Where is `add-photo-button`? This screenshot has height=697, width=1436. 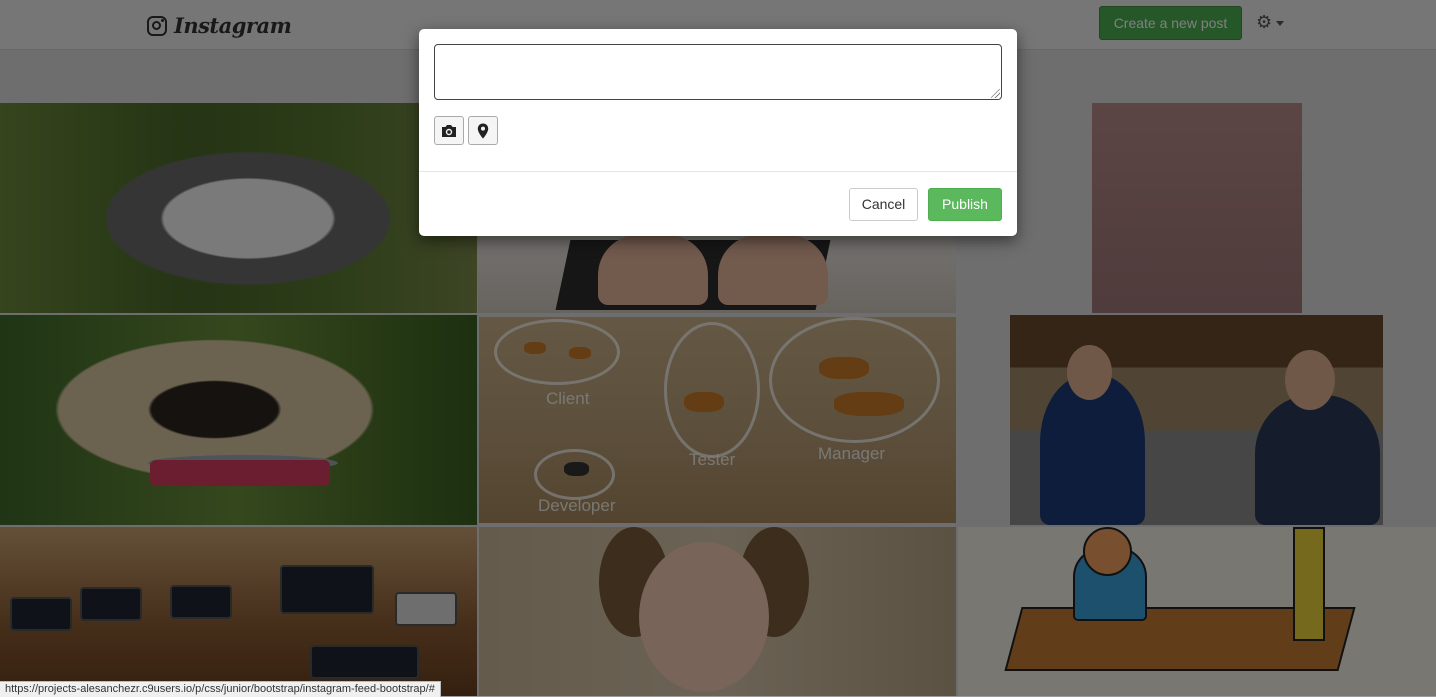 add-photo-button is located at coordinates (449, 130).